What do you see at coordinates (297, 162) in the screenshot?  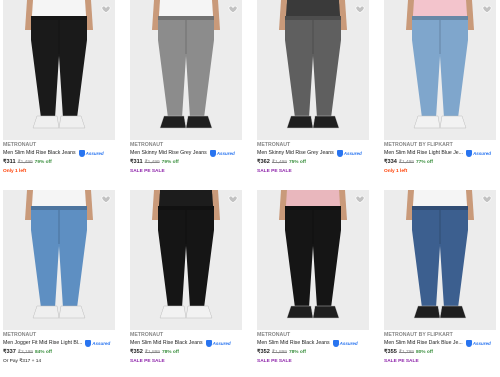 I see `discount-percent: 75% off` at bounding box center [297, 162].